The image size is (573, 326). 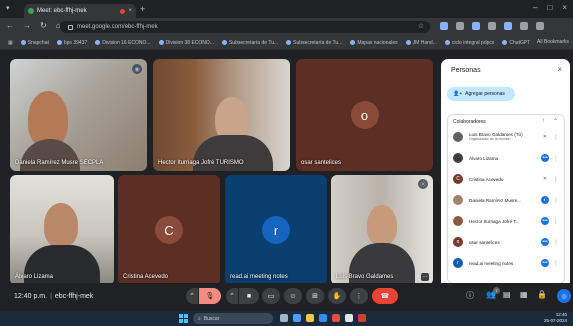 What do you see at coordinates (142, 9) in the screenshot?
I see `new-tab-button: +` at bounding box center [142, 9].